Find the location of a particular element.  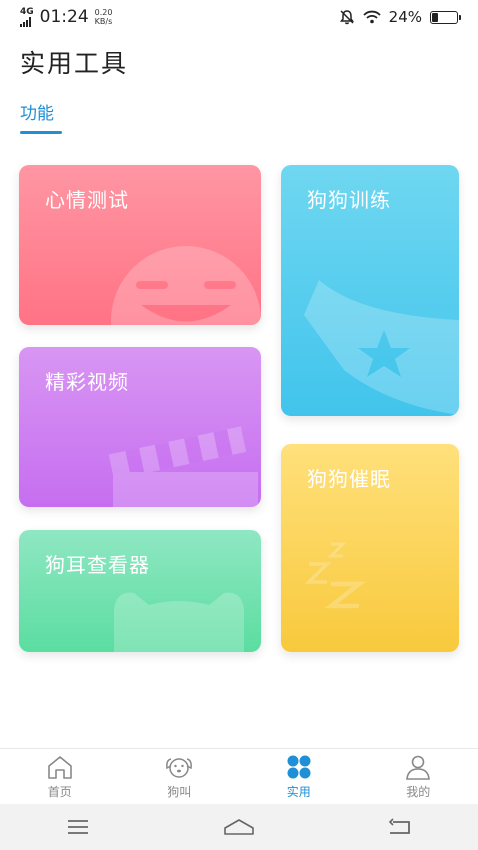

nav-tools: 实用 is located at coordinates (299, 777).